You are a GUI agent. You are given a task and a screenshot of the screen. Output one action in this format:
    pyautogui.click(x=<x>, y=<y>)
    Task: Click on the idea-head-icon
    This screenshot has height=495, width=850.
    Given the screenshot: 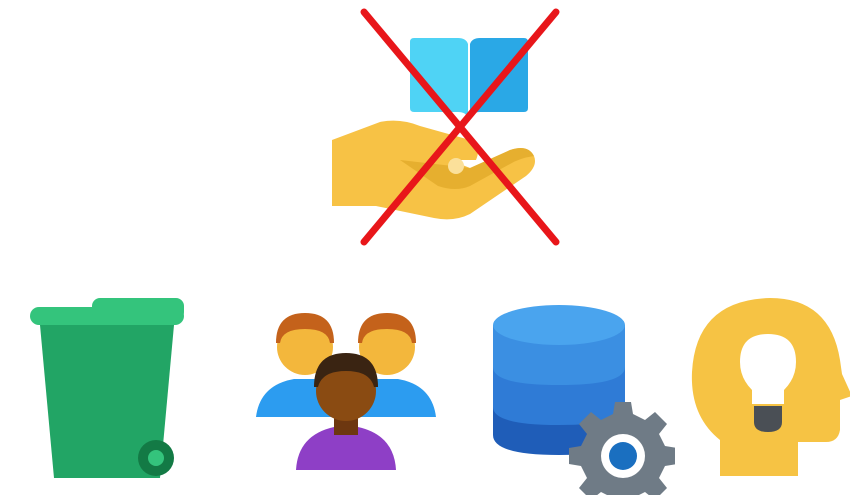 What is the action you would take?
    pyautogui.click(x=770, y=387)
    